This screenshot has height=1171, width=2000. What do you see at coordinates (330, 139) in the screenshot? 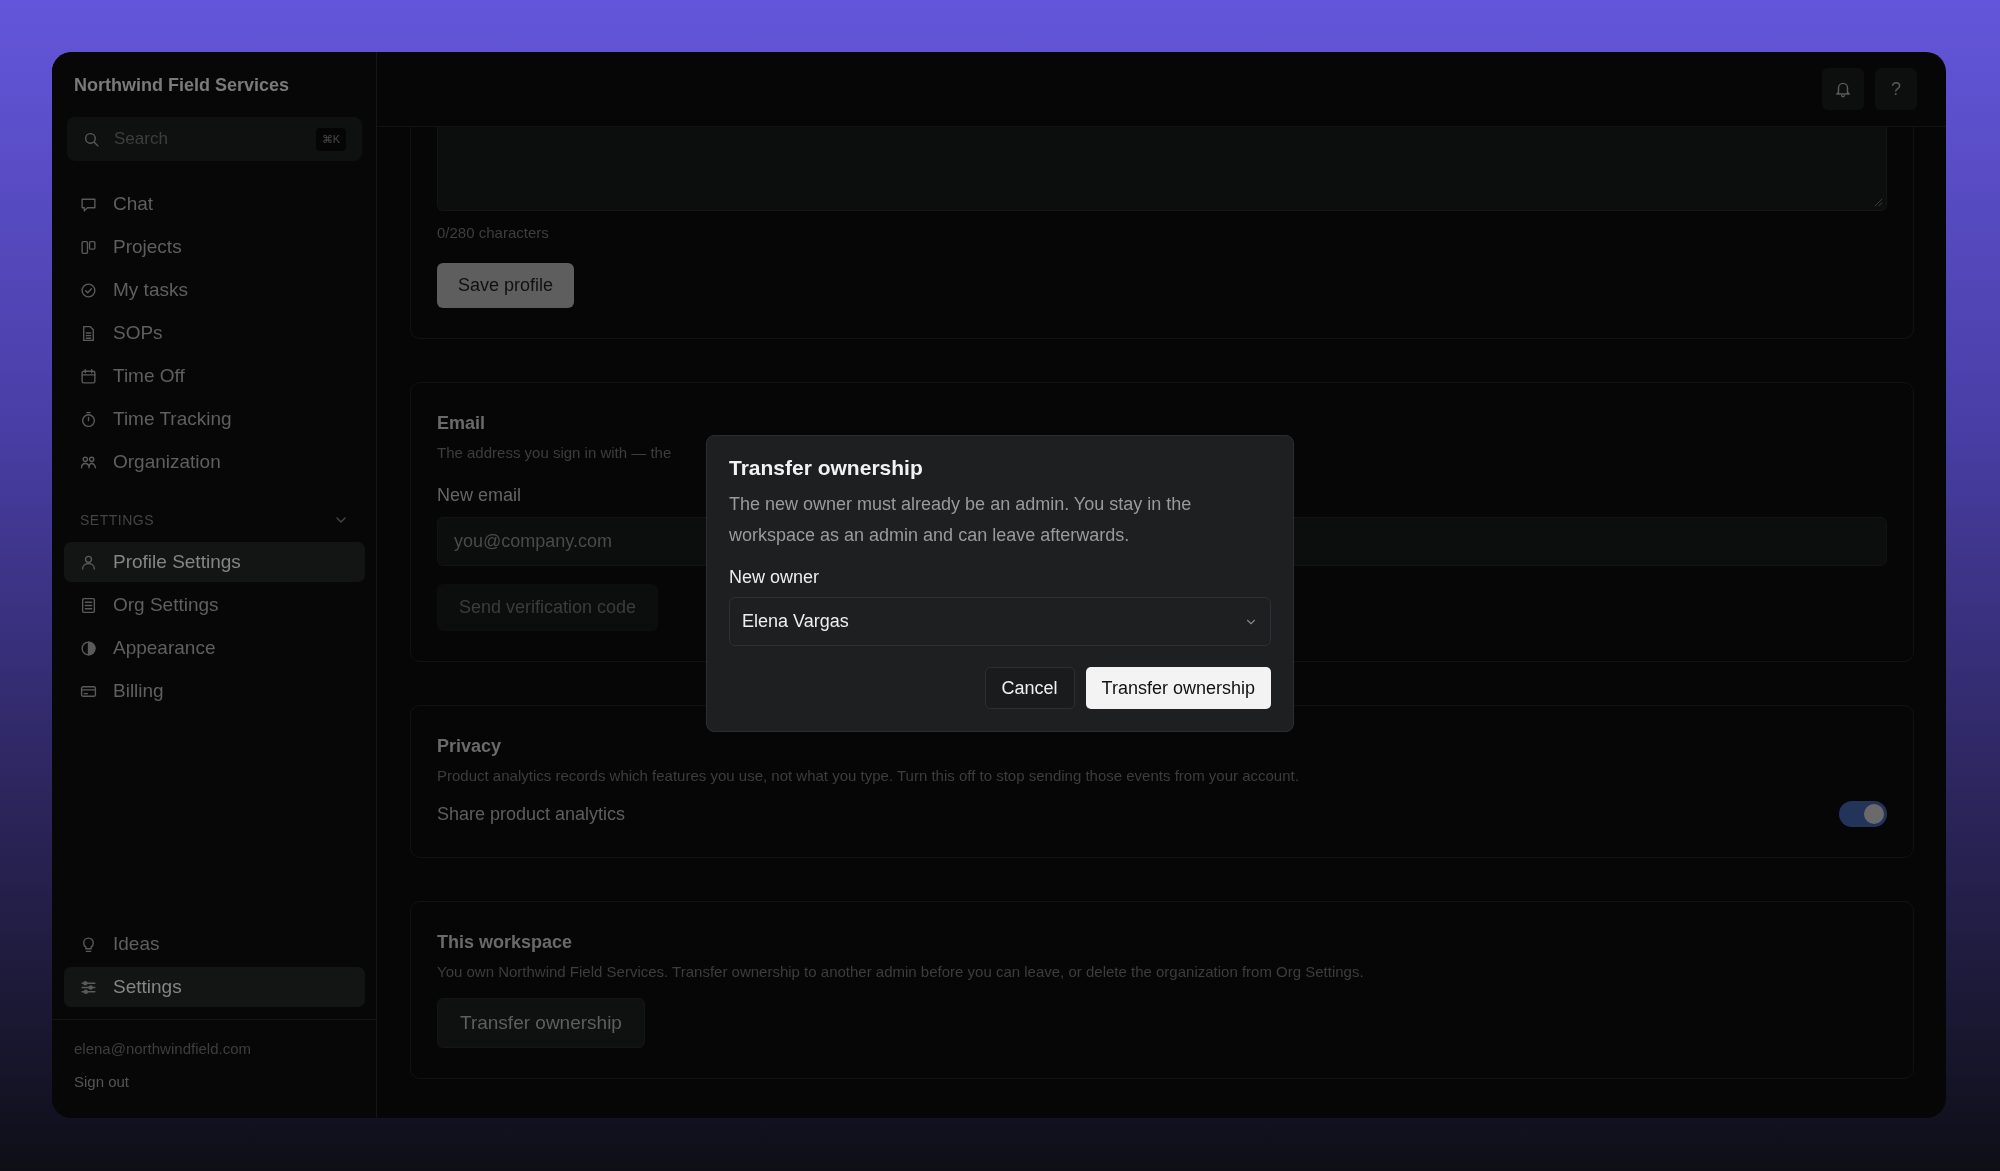
I see `shortcut-badge: ⌘K` at bounding box center [330, 139].